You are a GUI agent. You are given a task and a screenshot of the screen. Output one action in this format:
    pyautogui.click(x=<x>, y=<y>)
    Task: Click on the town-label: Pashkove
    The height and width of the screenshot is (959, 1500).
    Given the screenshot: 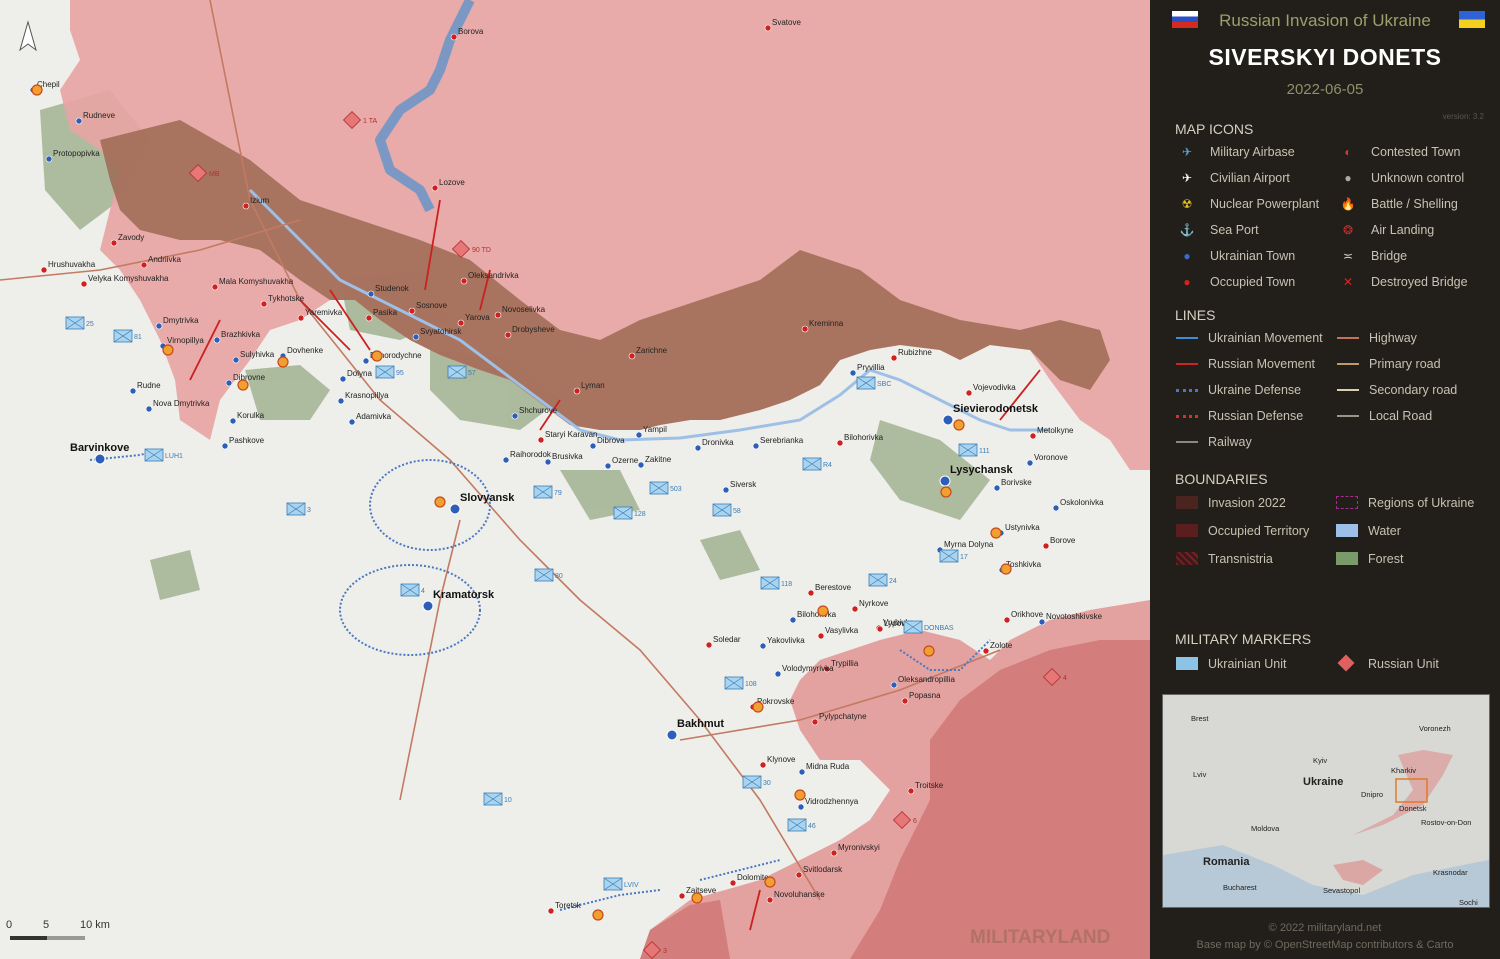 What is the action you would take?
    pyautogui.click(x=247, y=440)
    